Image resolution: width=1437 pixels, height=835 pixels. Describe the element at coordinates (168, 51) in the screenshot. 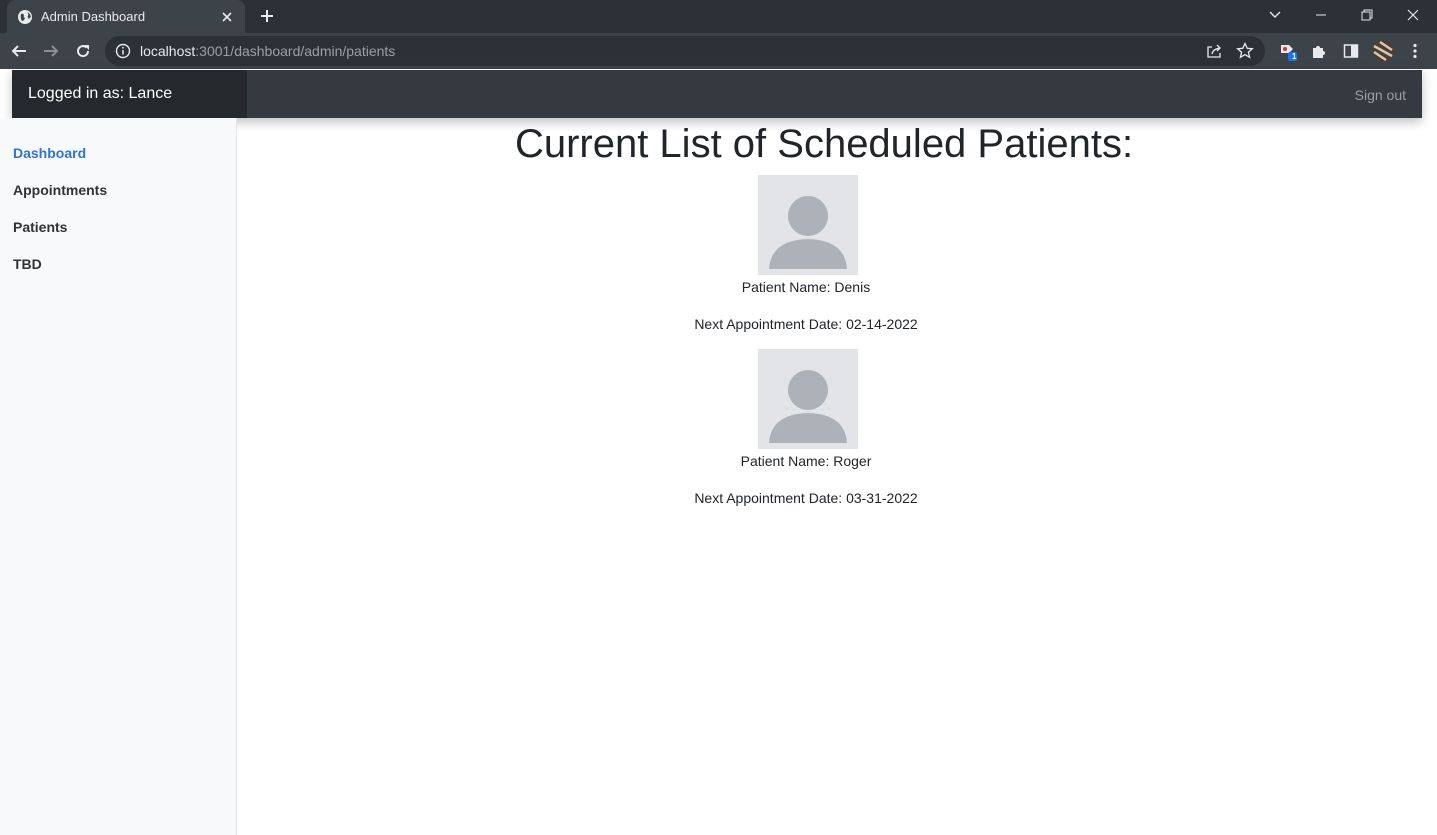

I see `url-host: localhost` at that location.